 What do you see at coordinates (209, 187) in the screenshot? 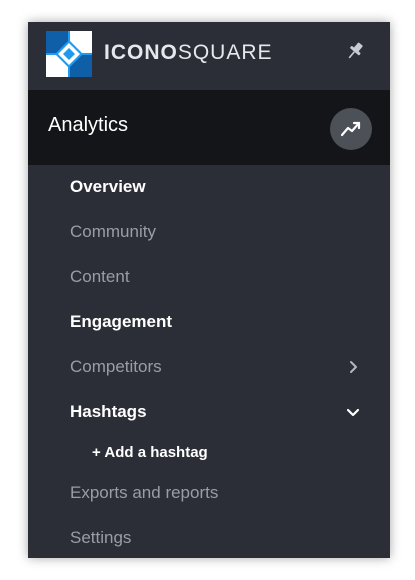
I see `nav-item-overview: Overview` at bounding box center [209, 187].